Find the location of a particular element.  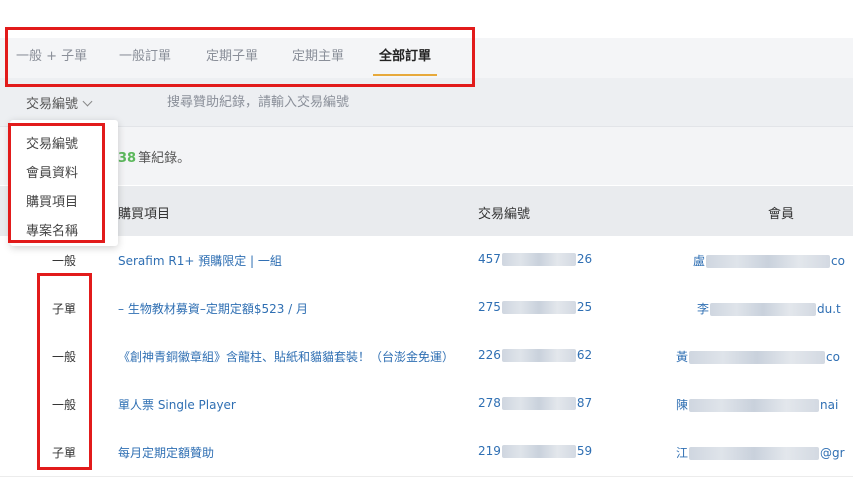

tab-general-orders: 一般訂單 is located at coordinates (145, 58).